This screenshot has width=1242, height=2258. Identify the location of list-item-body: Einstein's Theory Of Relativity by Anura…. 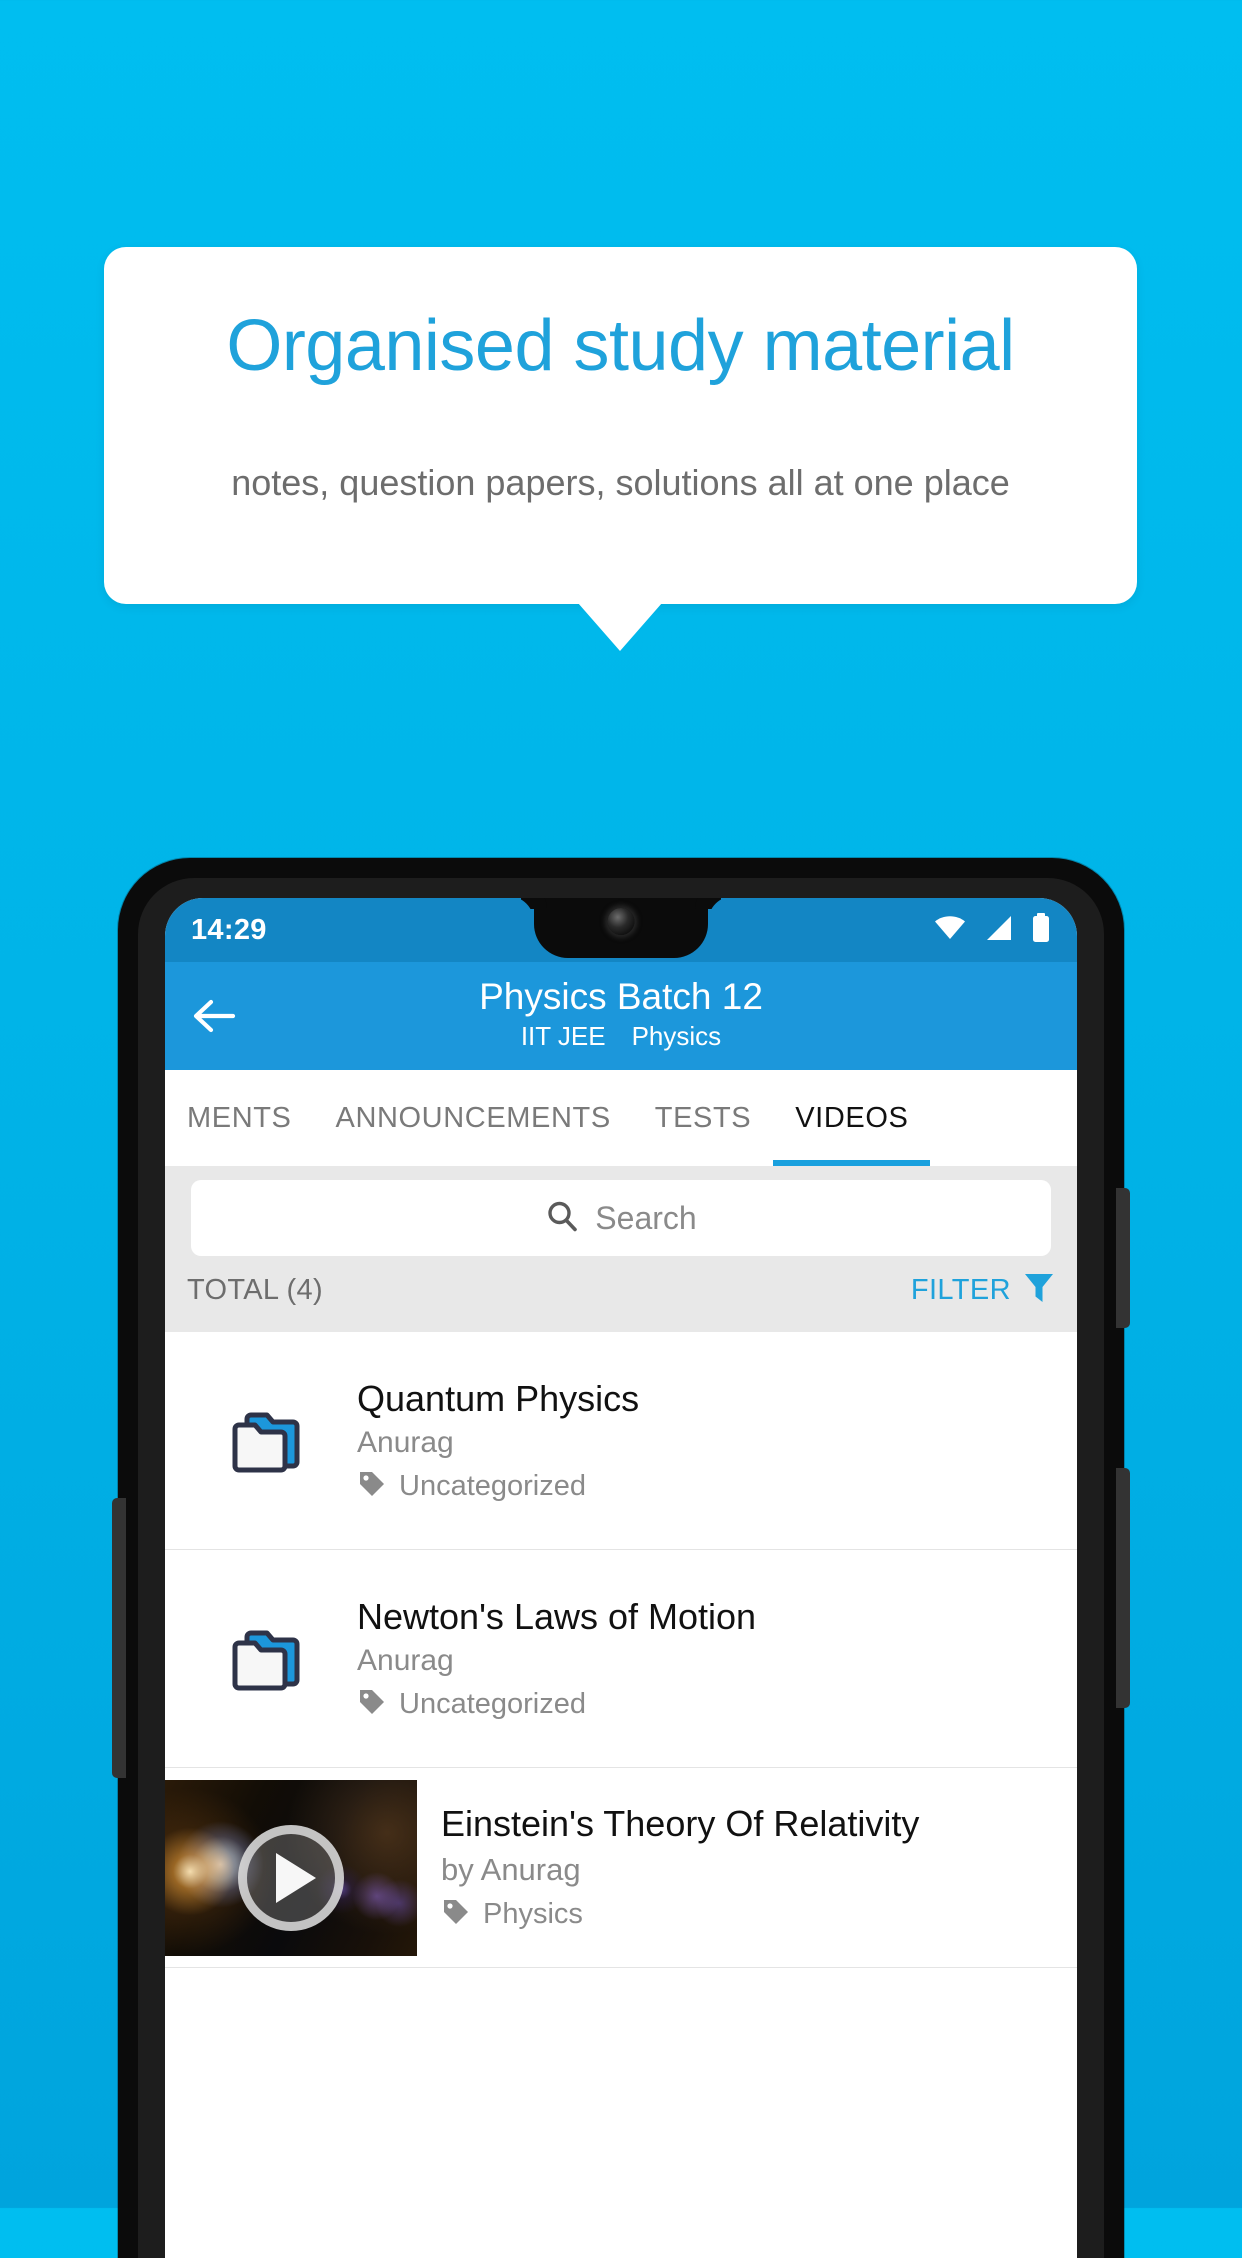
(747, 1867).